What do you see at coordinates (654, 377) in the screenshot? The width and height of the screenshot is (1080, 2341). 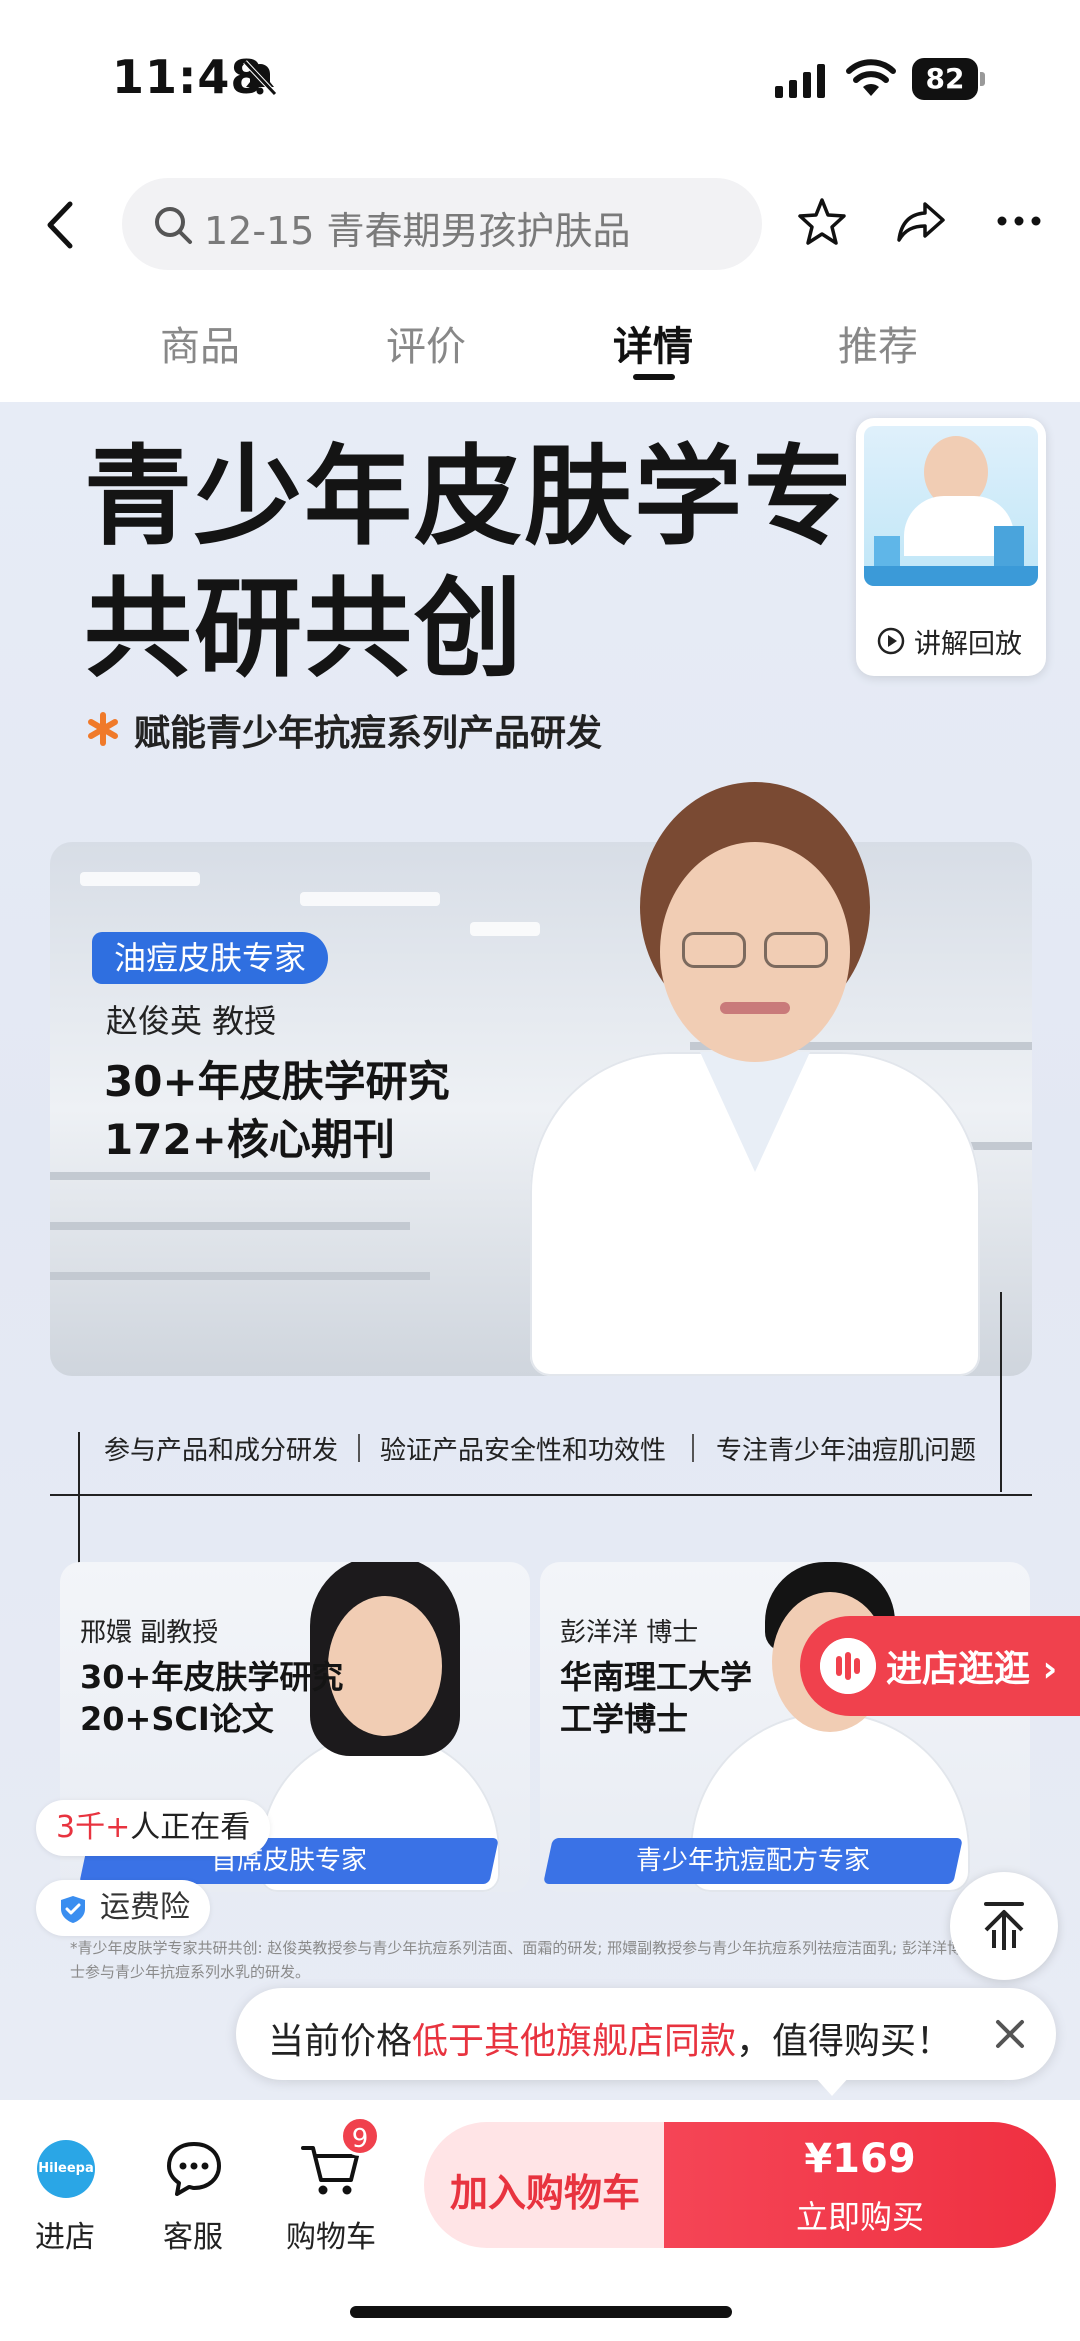 I see `tab-active-indicator` at bounding box center [654, 377].